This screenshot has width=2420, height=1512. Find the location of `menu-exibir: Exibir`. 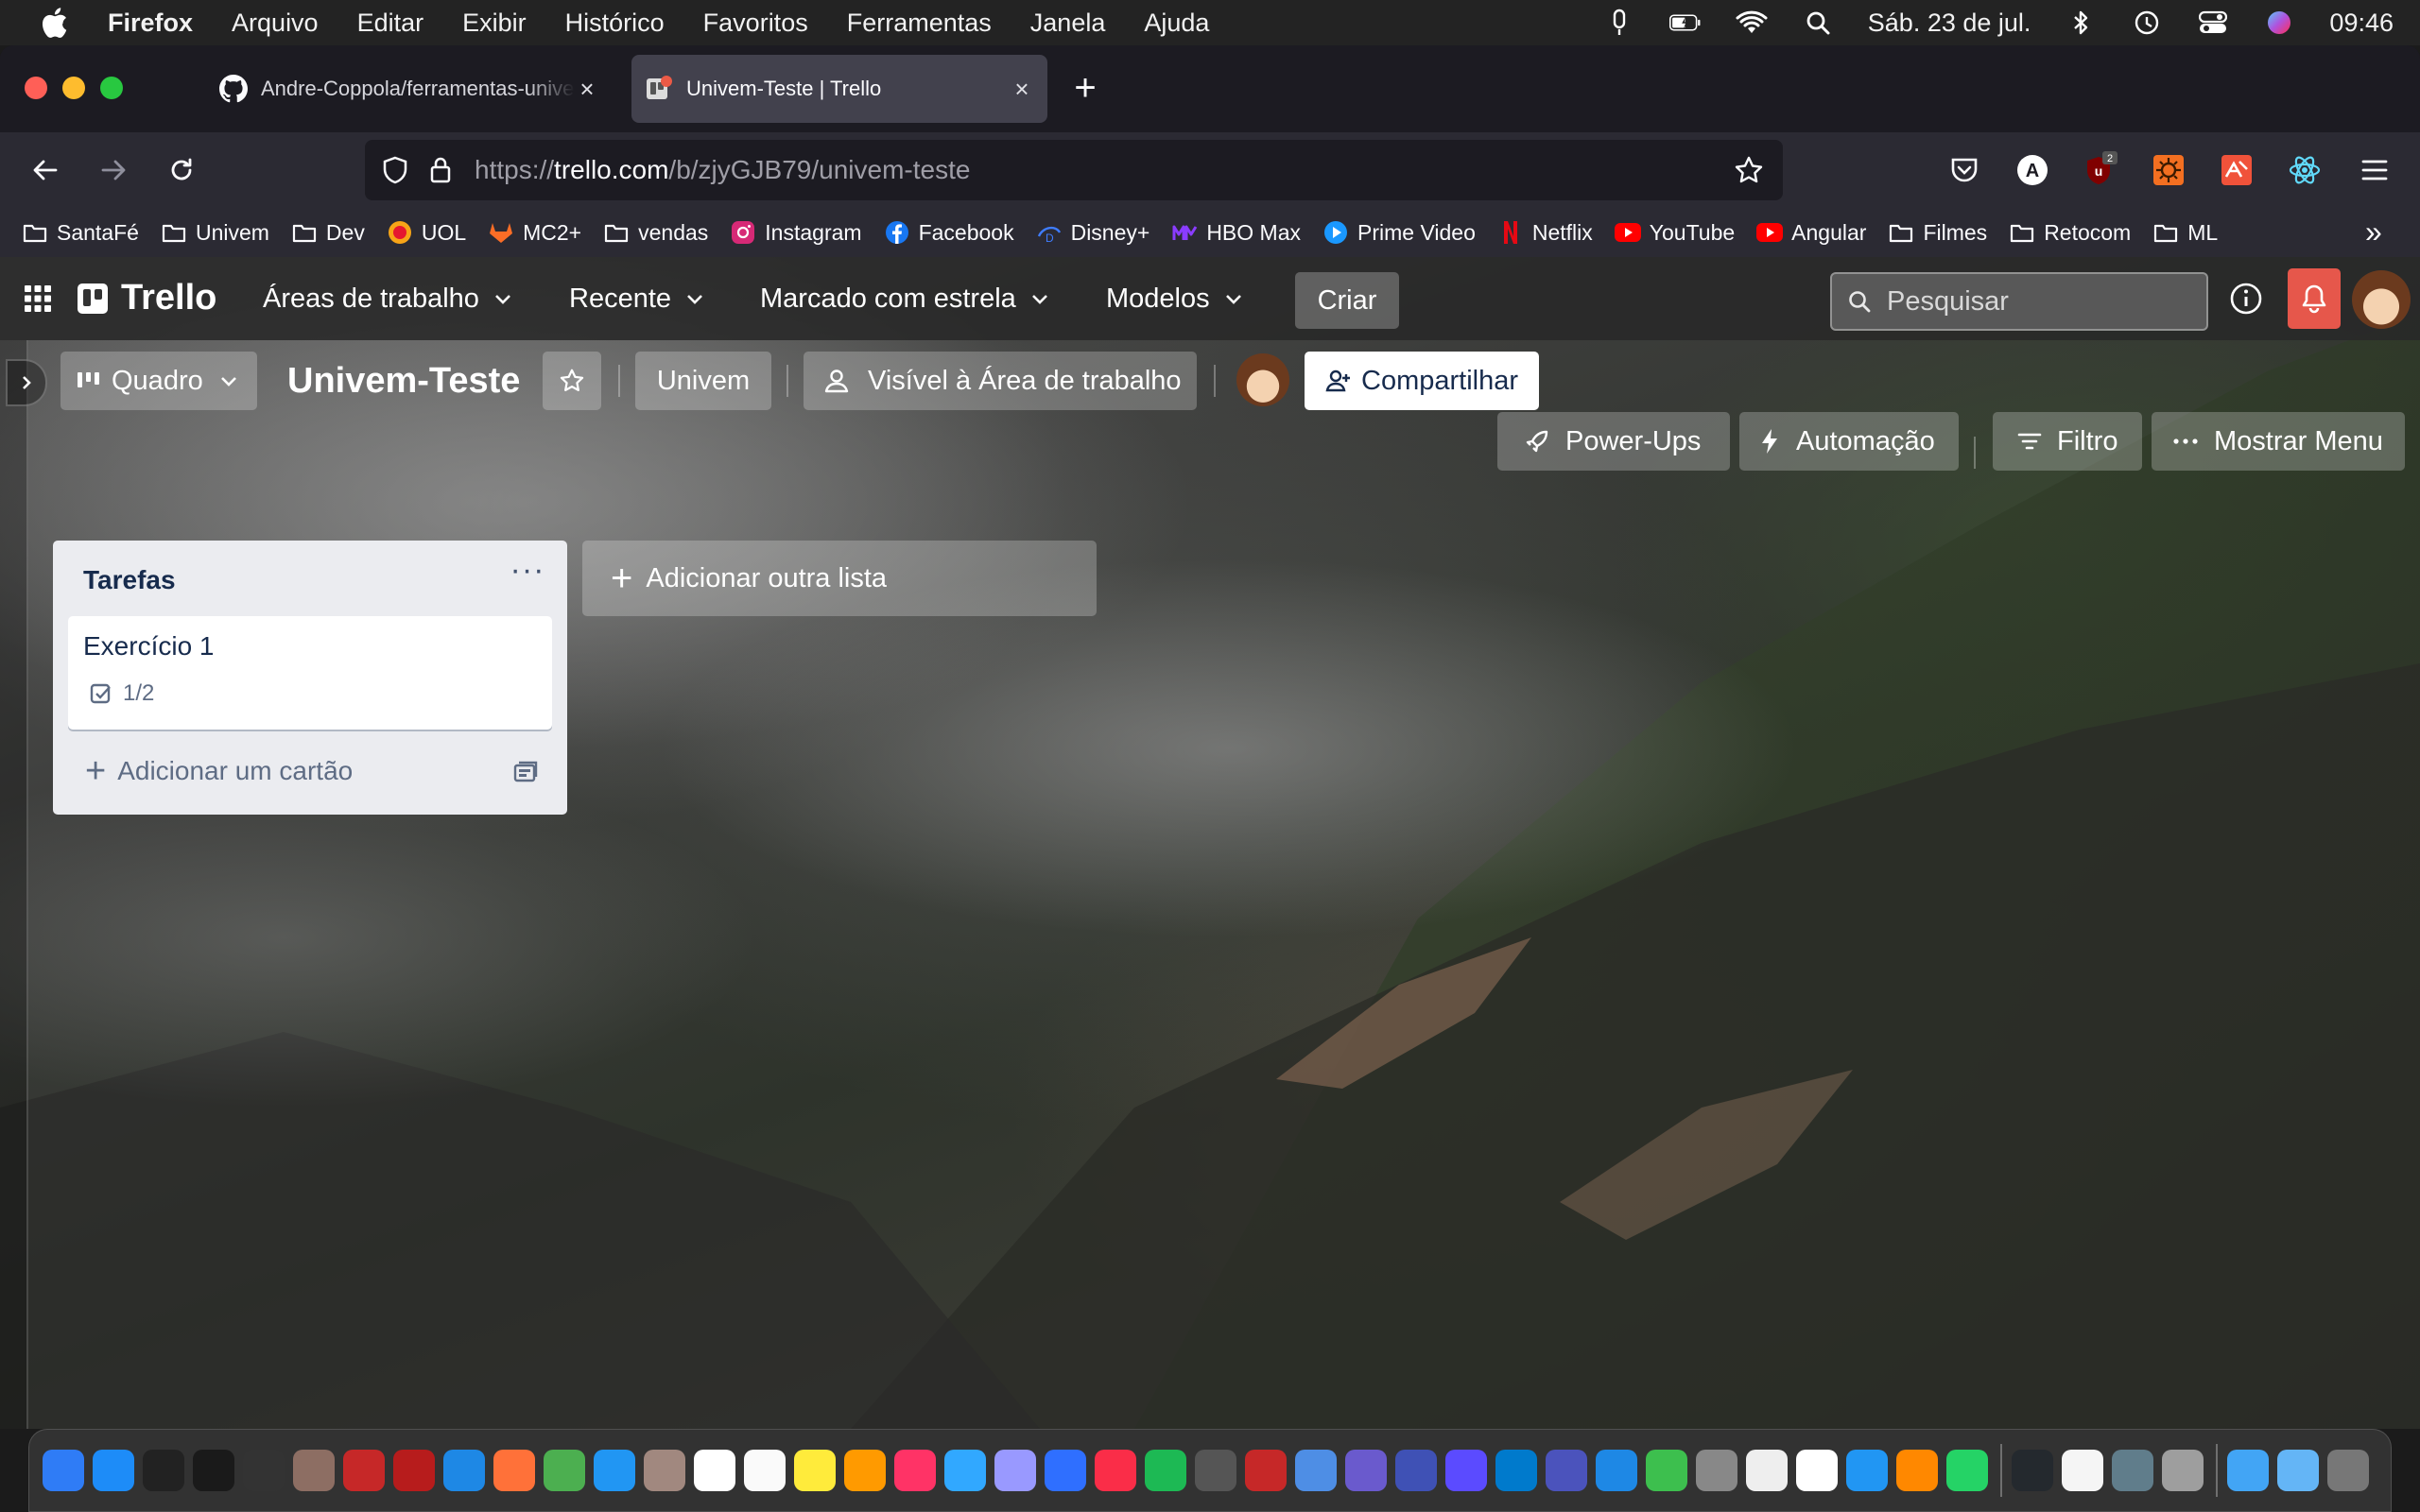

menu-exibir: Exibir is located at coordinates (494, 23).